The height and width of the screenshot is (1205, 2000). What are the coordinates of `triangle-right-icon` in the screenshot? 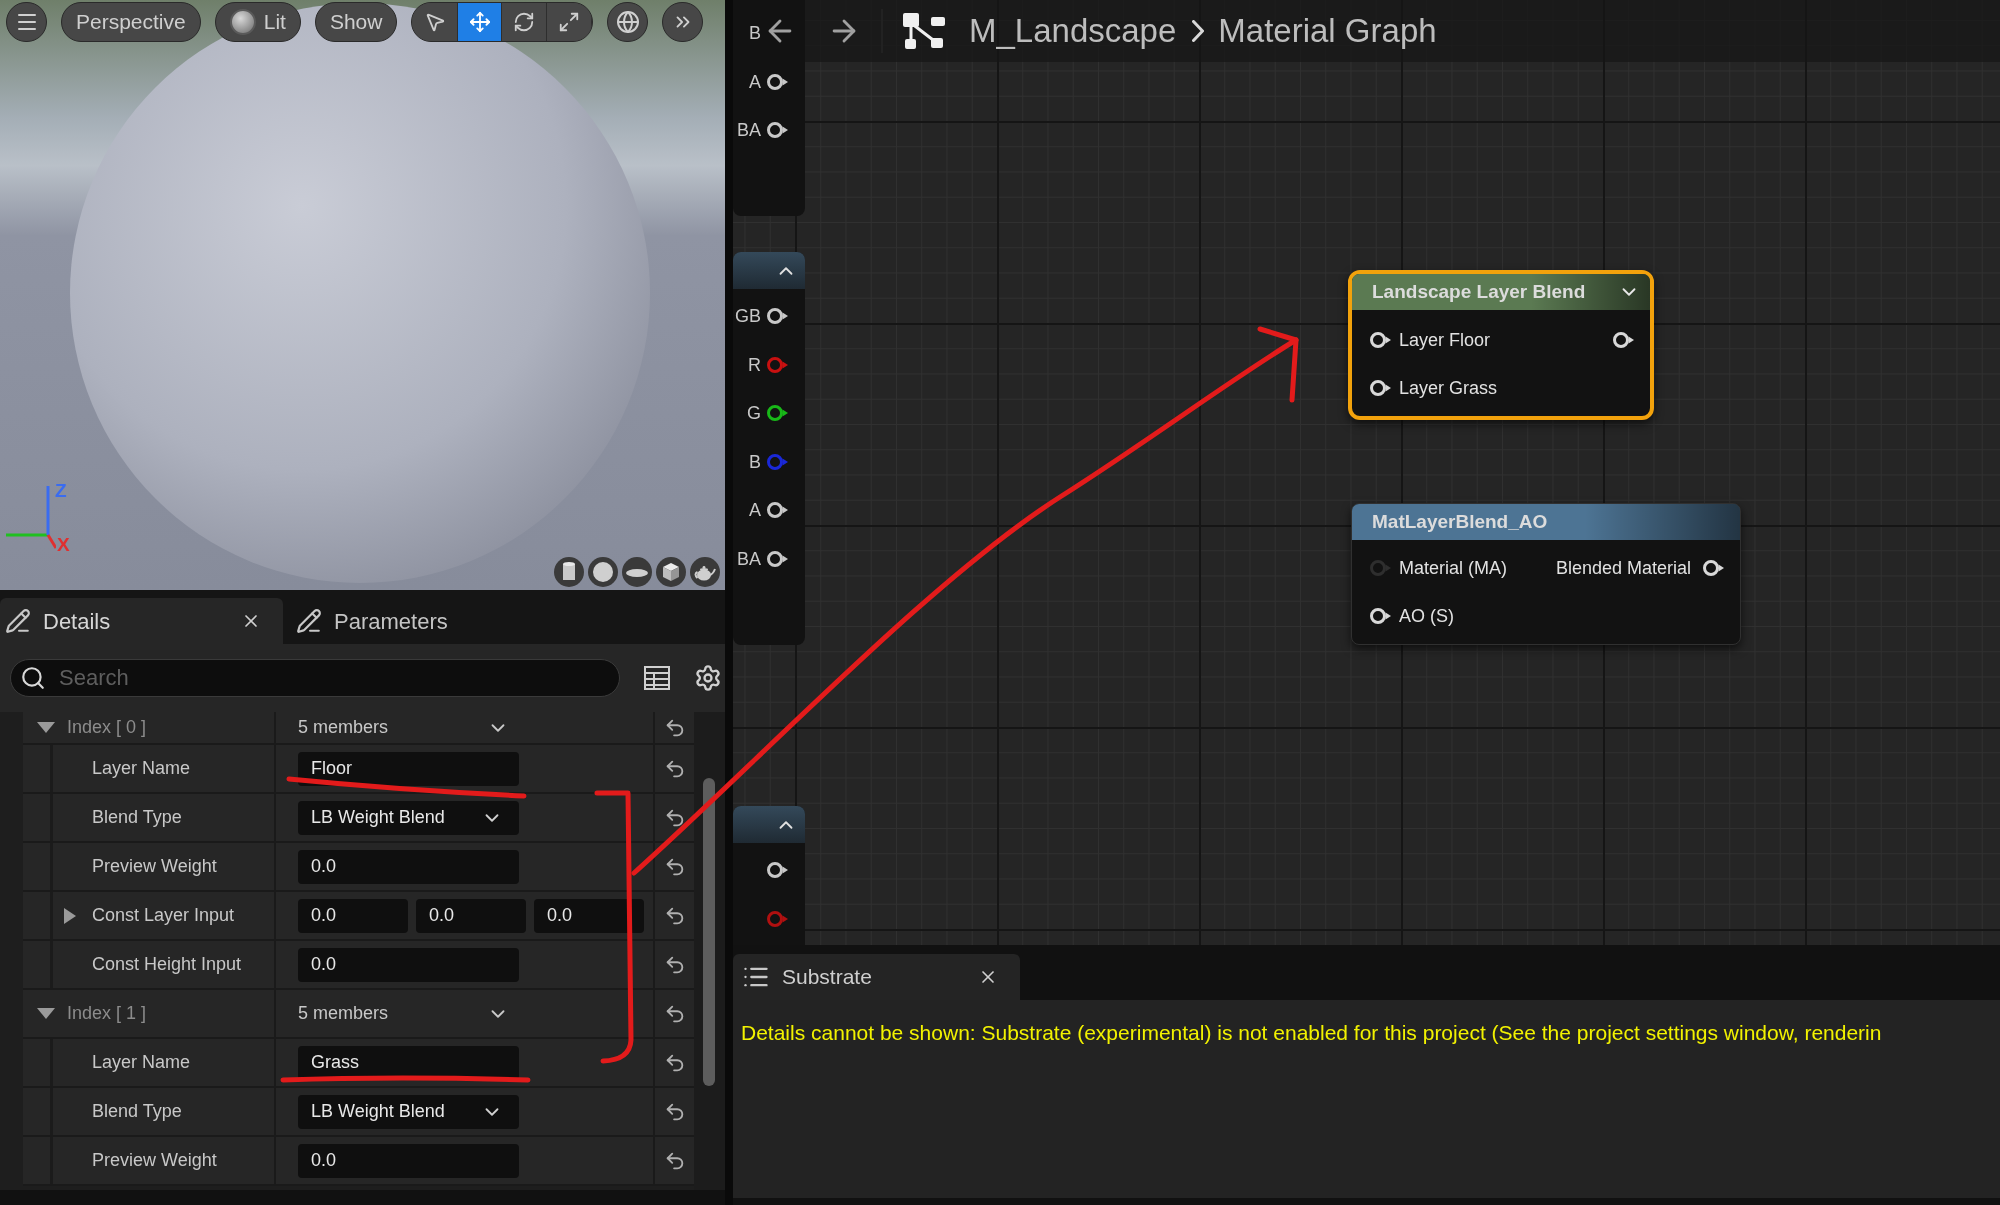 It's located at (70, 915).